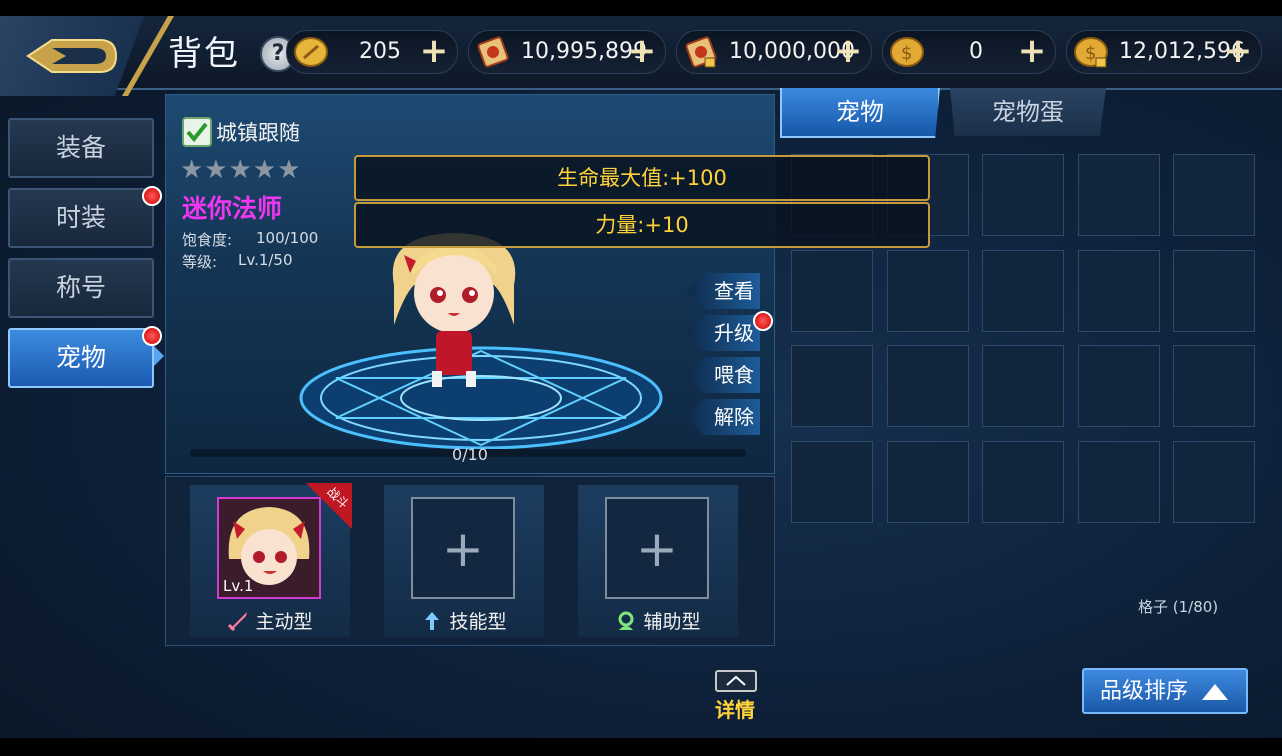 The image size is (1282, 756). I want to click on back-button, so click(71, 56).